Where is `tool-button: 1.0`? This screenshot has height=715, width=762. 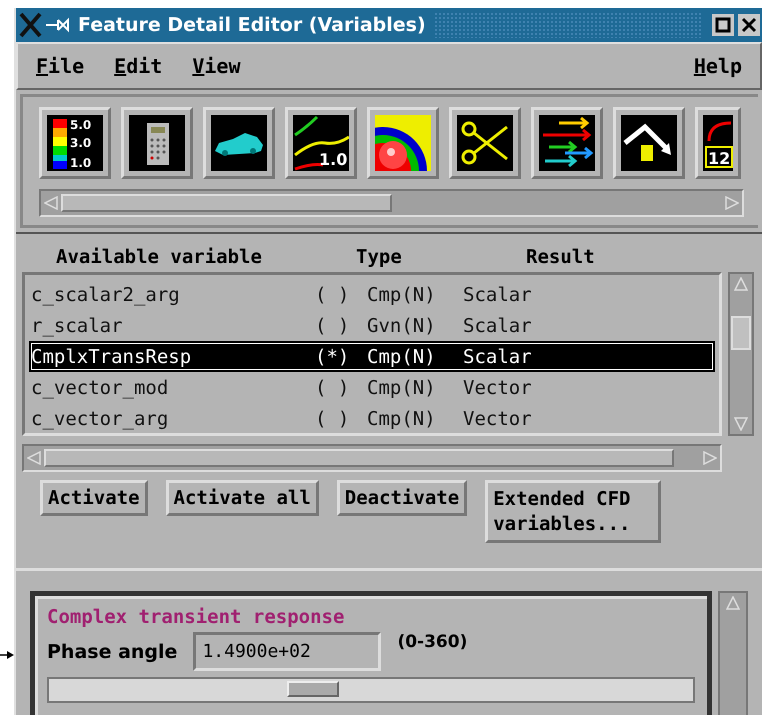 tool-button: 1.0 is located at coordinates (321, 143).